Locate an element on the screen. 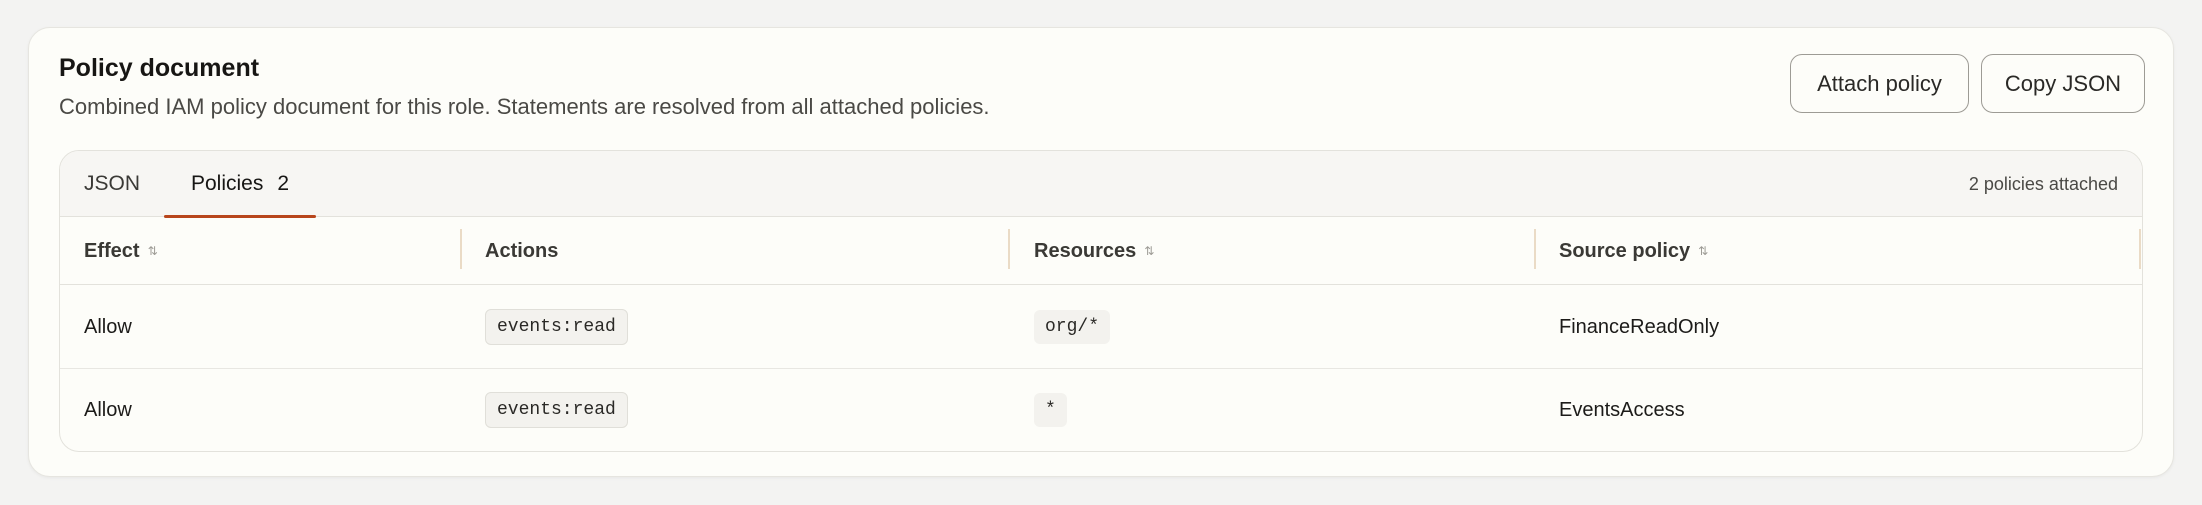  column-header-effect: Effect ⇅ is located at coordinates (121, 251).